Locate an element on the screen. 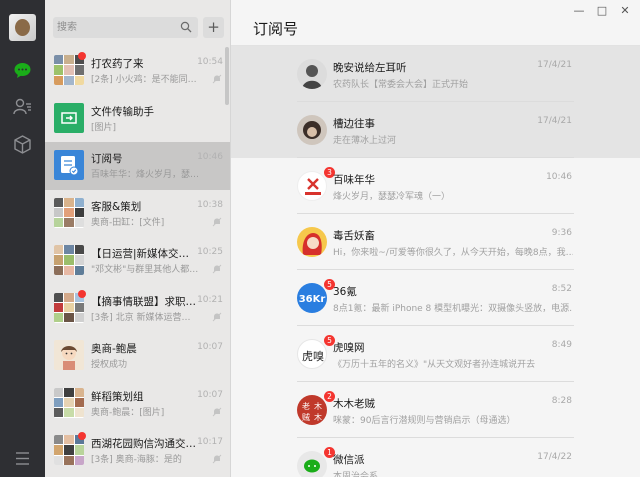  conversation-item: 【日运营|新媒体交… "邓文彬"与群里其他人都… 10:25 is located at coordinates (137, 261).